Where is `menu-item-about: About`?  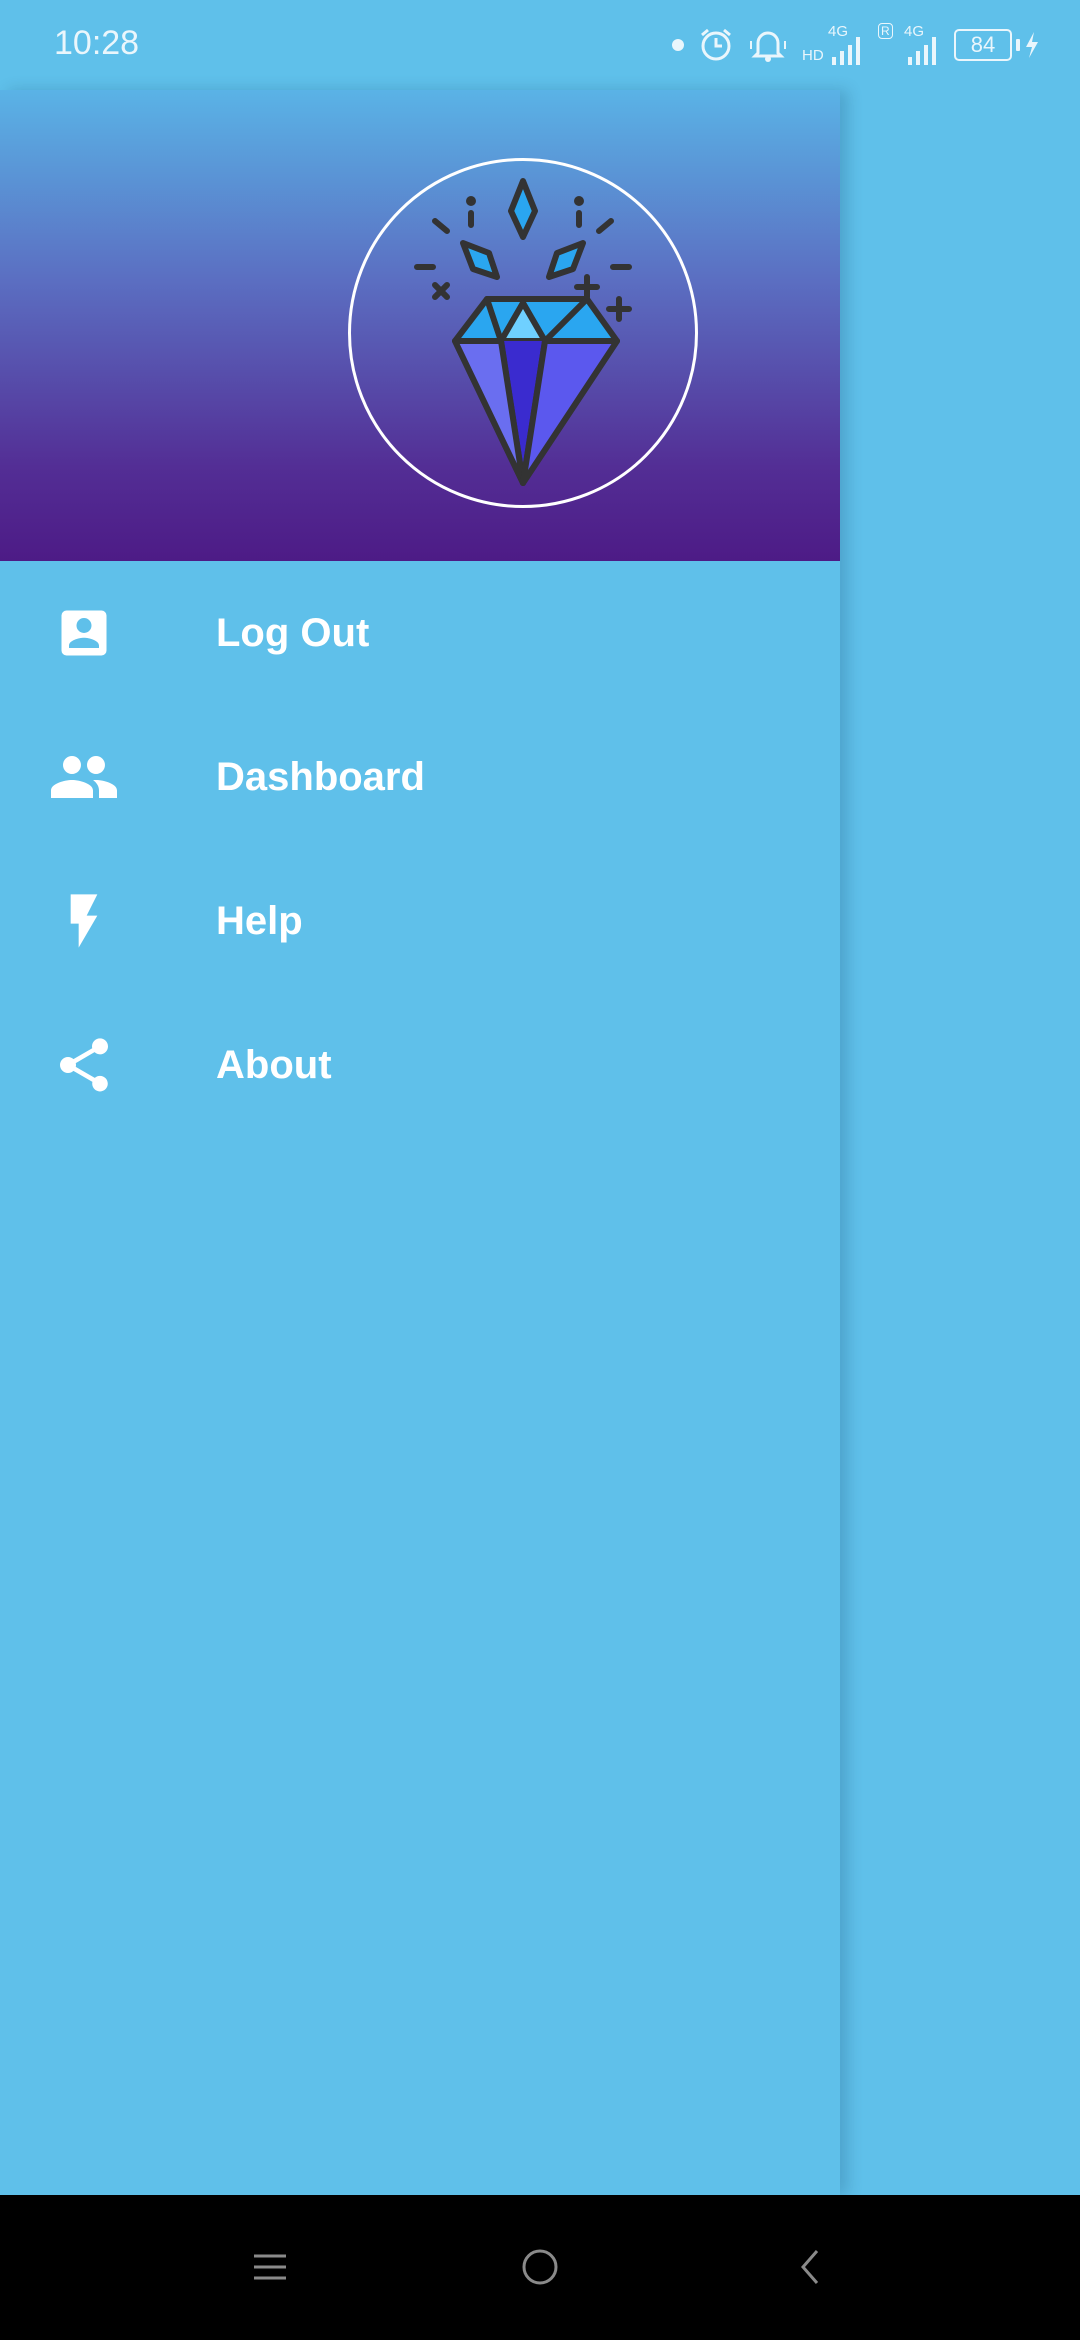
menu-item-about: About is located at coordinates (420, 1065).